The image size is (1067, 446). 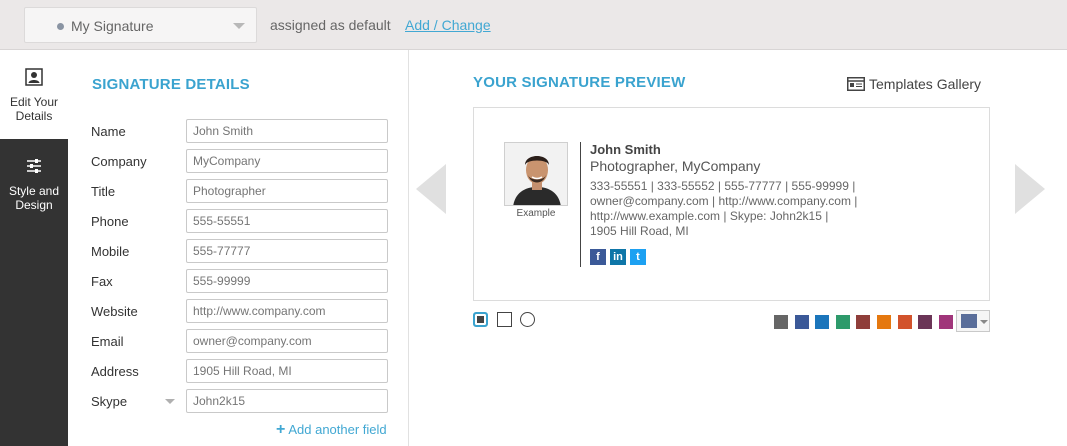 What do you see at coordinates (579, 82) in the screenshot?
I see `preview-title: YOUR SIGNATURE PREVIEW` at bounding box center [579, 82].